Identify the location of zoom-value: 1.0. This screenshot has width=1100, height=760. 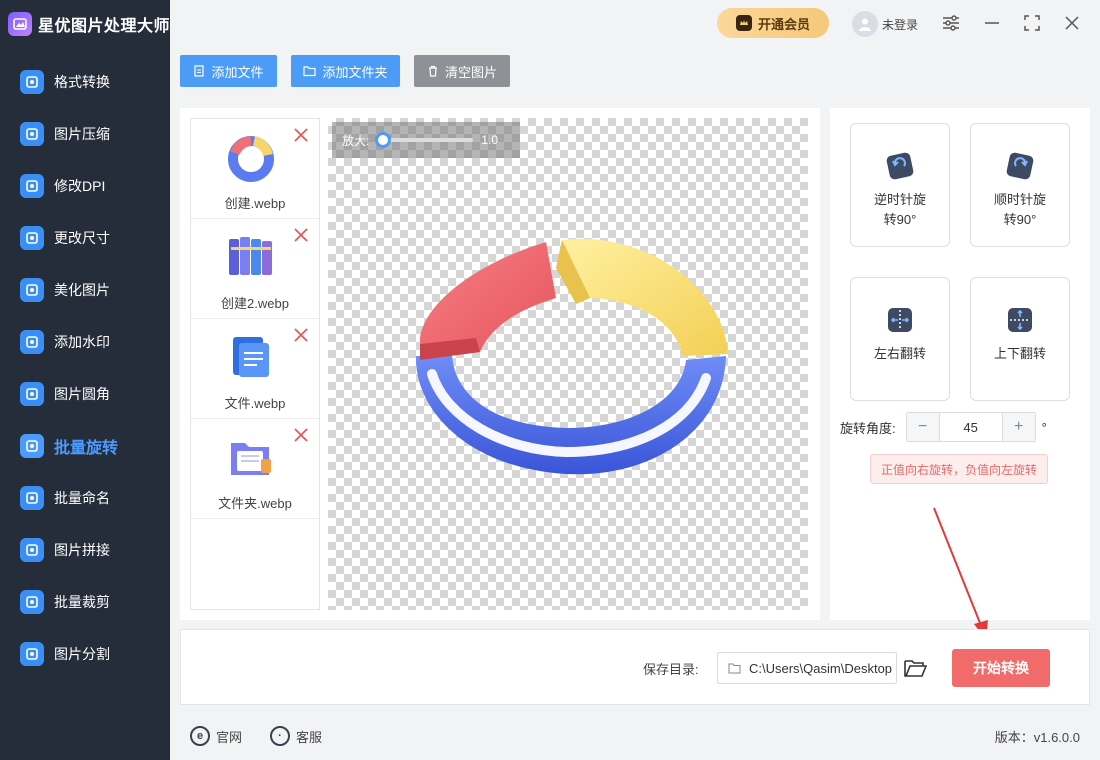
(490, 140).